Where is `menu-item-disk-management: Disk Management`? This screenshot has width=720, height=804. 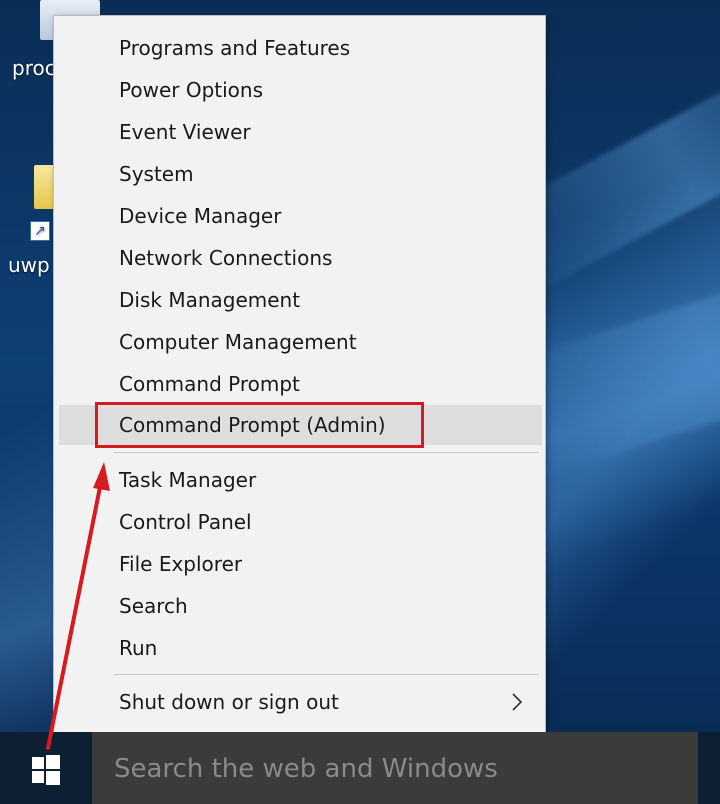 menu-item-disk-management: Disk Management is located at coordinates (299, 300).